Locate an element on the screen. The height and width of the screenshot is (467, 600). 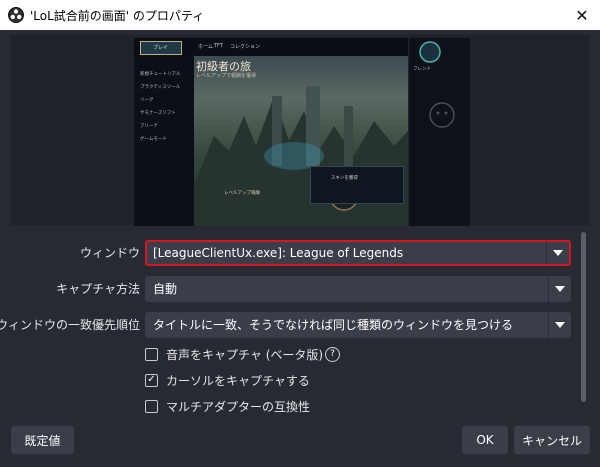
lol-nav-item: コレクション is located at coordinates (245, 47).